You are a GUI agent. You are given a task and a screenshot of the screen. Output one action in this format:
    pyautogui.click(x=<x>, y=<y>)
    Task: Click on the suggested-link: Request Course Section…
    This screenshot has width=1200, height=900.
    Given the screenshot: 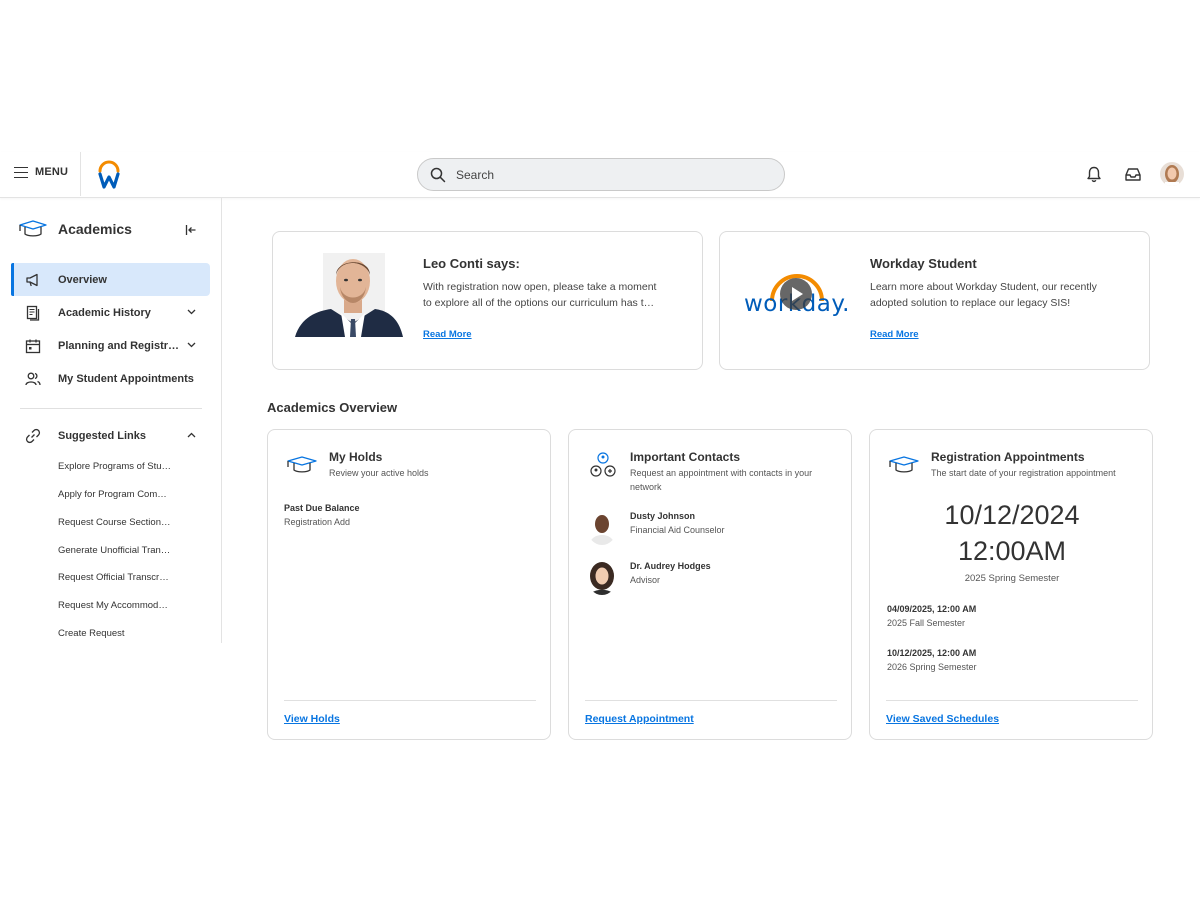 What is the action you would take?
    pyautogui.click(x=114, y=522)
    